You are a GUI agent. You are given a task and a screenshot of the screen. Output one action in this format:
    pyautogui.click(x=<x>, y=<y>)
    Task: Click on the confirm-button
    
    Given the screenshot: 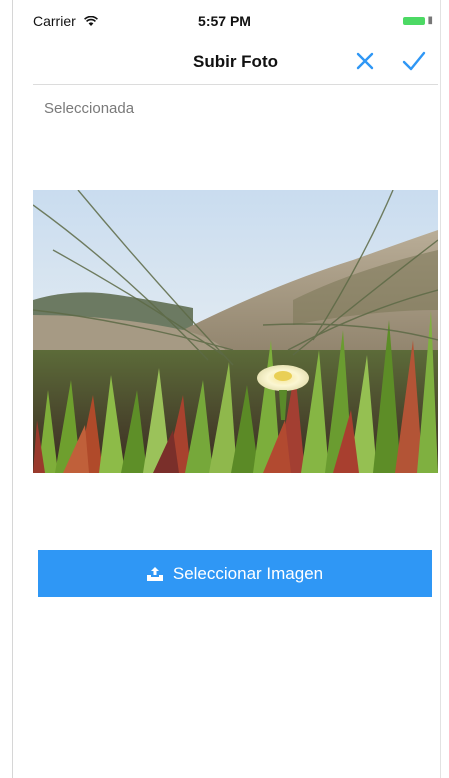 What is the action you would take?
    pyautogui.click(x=414, y=63)
    